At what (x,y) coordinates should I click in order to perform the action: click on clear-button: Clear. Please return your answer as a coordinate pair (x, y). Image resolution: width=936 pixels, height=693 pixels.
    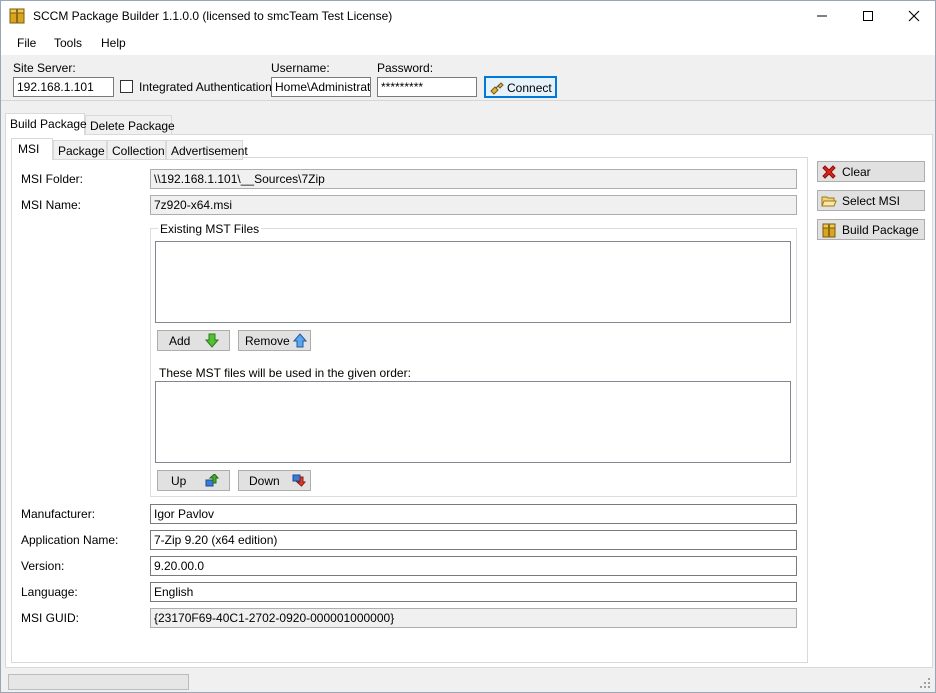
    Looking at the image, I should click on (871, 171).